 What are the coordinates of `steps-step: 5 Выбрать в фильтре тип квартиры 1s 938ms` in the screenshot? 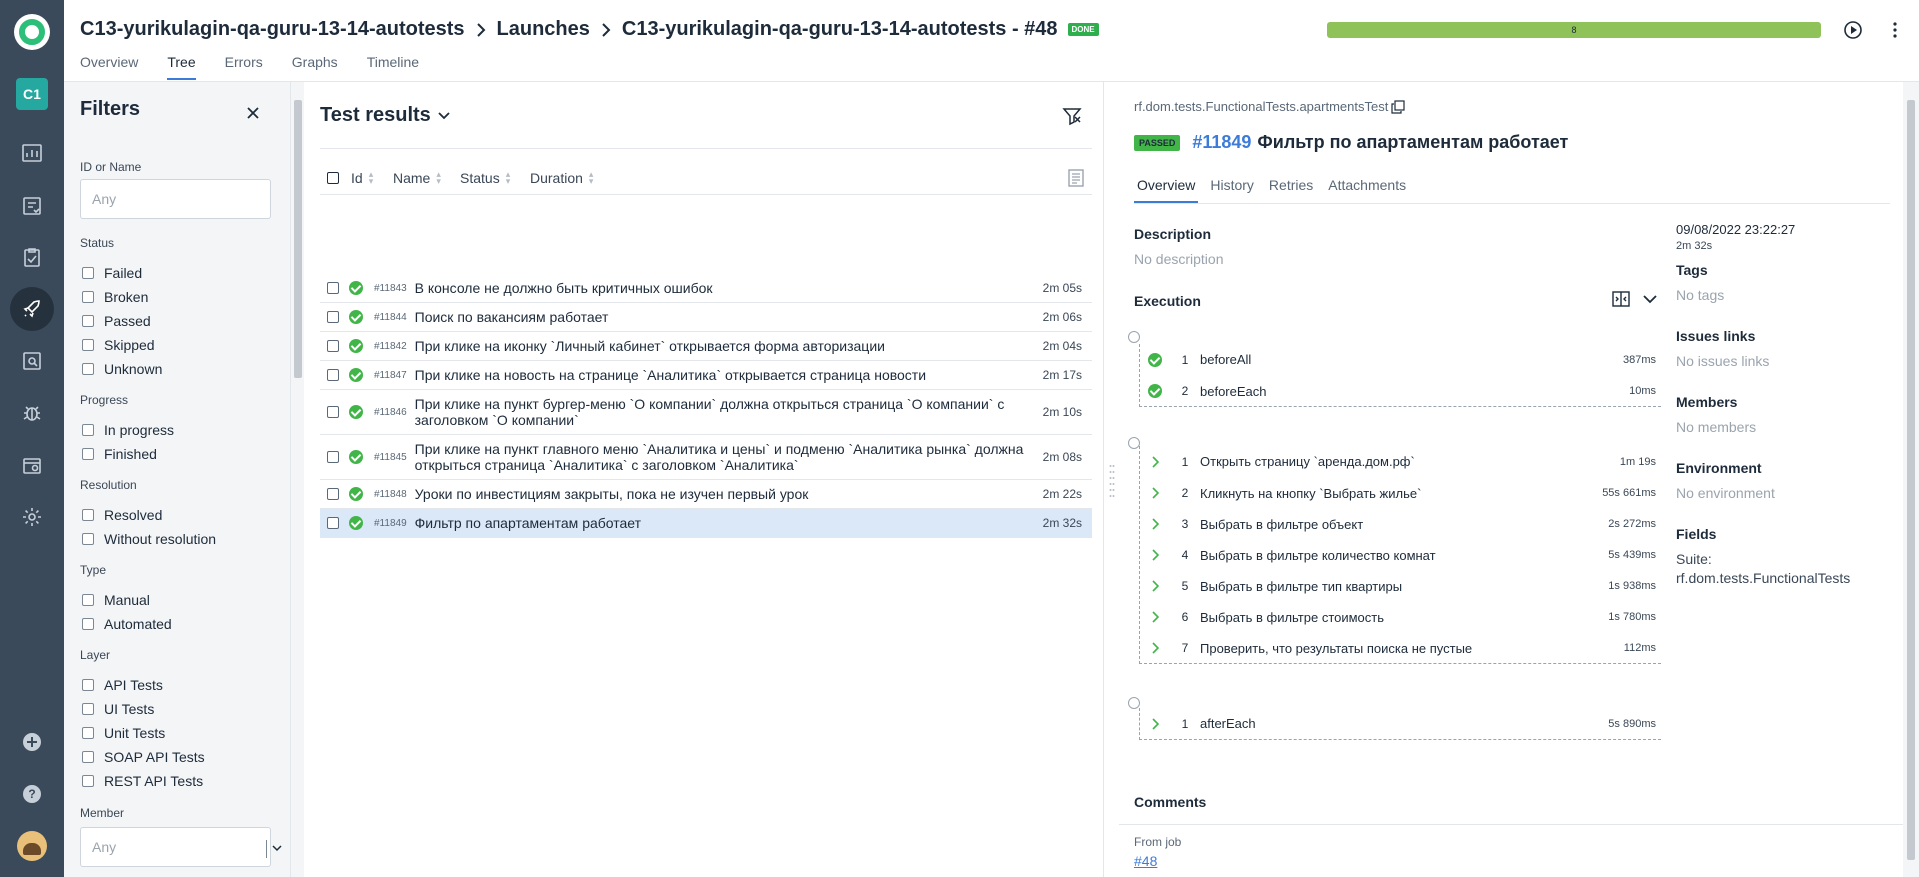 It's located at (1400, 585).